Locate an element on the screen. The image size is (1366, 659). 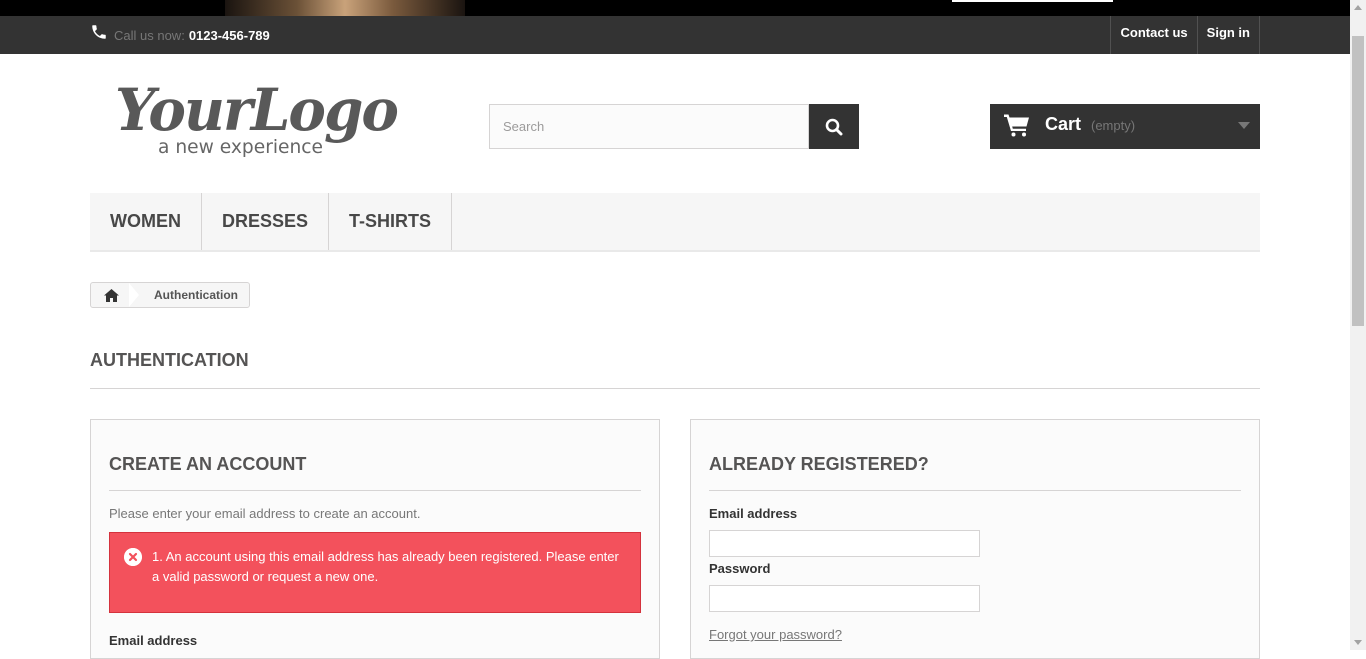
search-input is located at coordinates (649, 126).